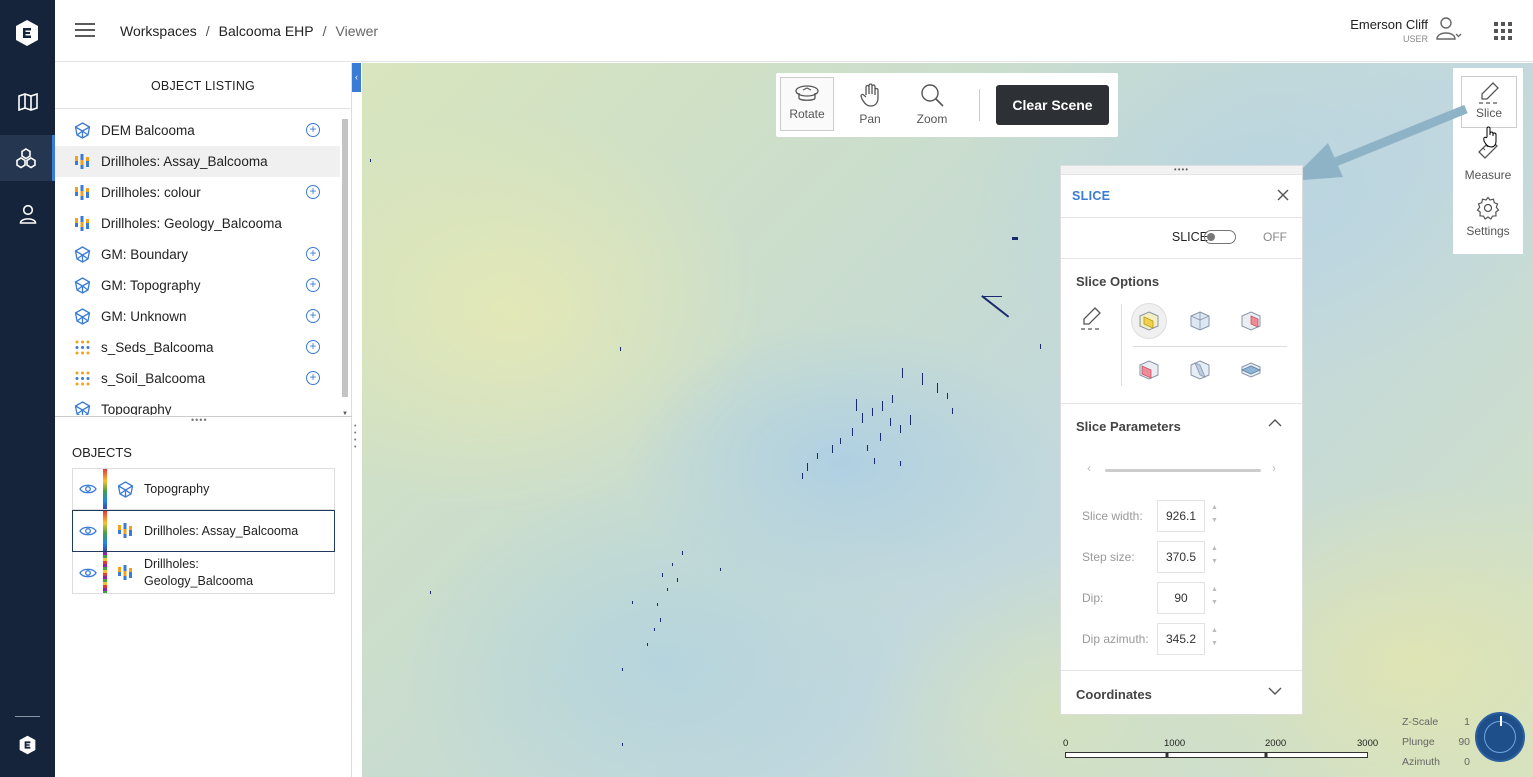  What do you see at coordinates (27, 102) in the screenshot?
I see `nav-map` at bounding box center [27, 102].